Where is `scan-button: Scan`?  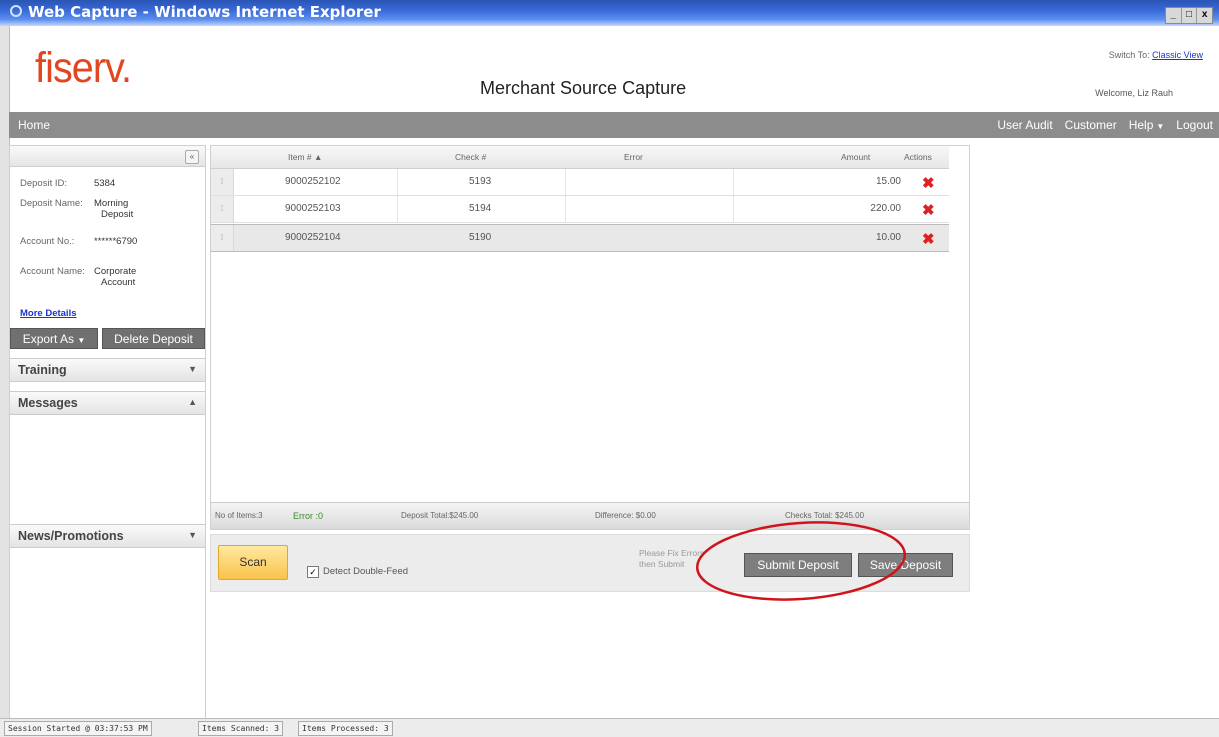 scan-button: Scan is located at coordinates (253, 562).